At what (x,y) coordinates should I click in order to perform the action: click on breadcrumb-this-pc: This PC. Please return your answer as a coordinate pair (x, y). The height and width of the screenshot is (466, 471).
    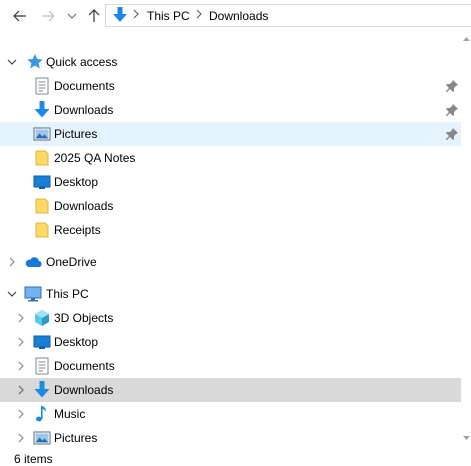
    Looking at the image, I should click on (168, 16).